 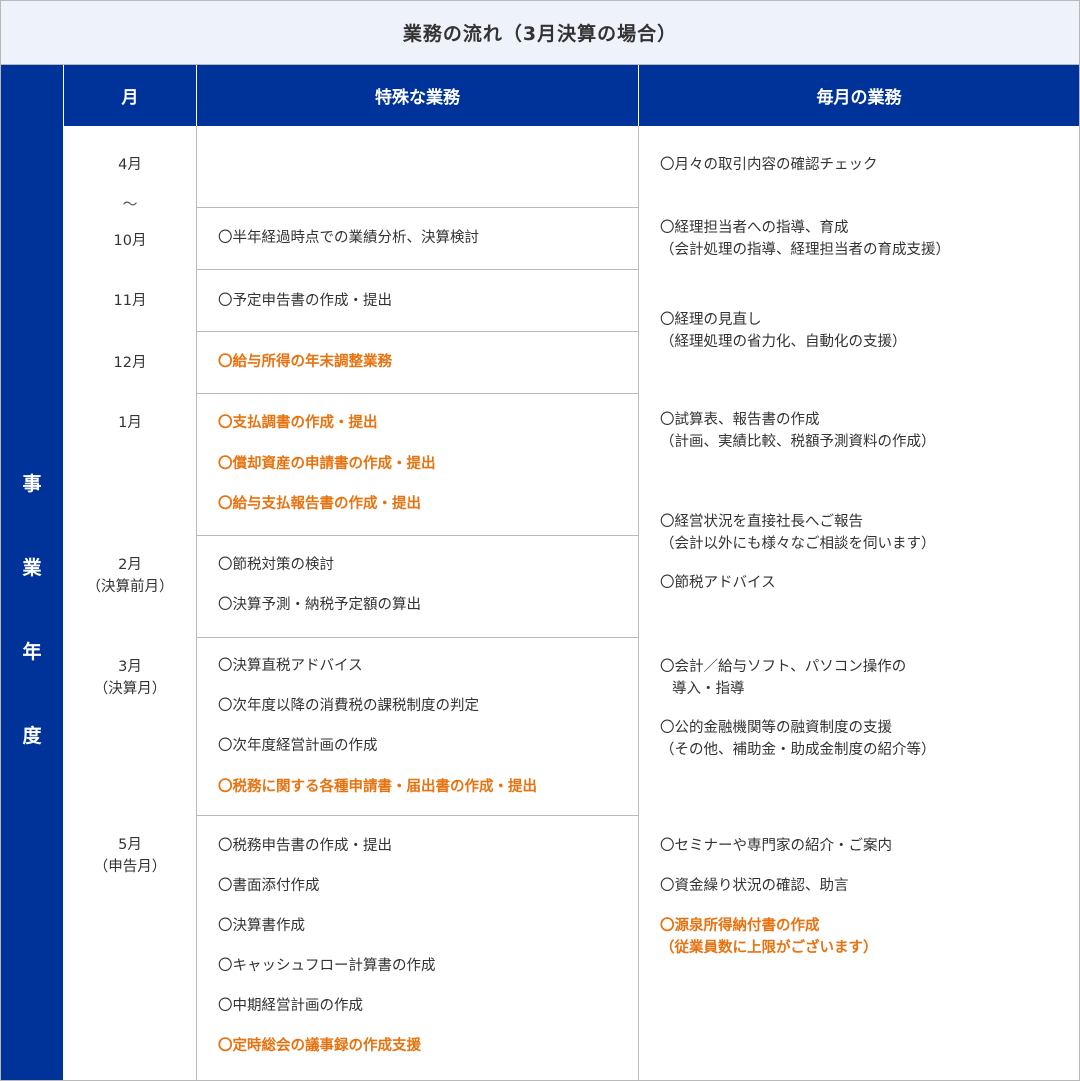 What do you see at coordinates (319, 1046) in the screenshot?
I see `special-task-item-highlight: 〇定時総会の議事録の作成支援` at bounding box center [319, 1046].